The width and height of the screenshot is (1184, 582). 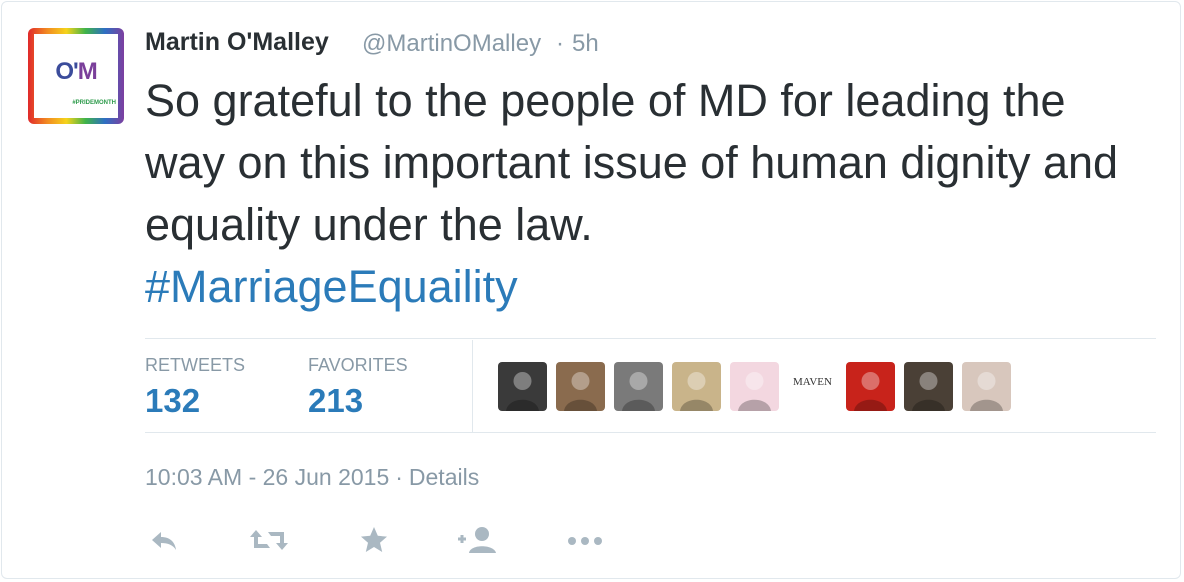 I want to click on retweet-icon, so click(x=268, y=541).